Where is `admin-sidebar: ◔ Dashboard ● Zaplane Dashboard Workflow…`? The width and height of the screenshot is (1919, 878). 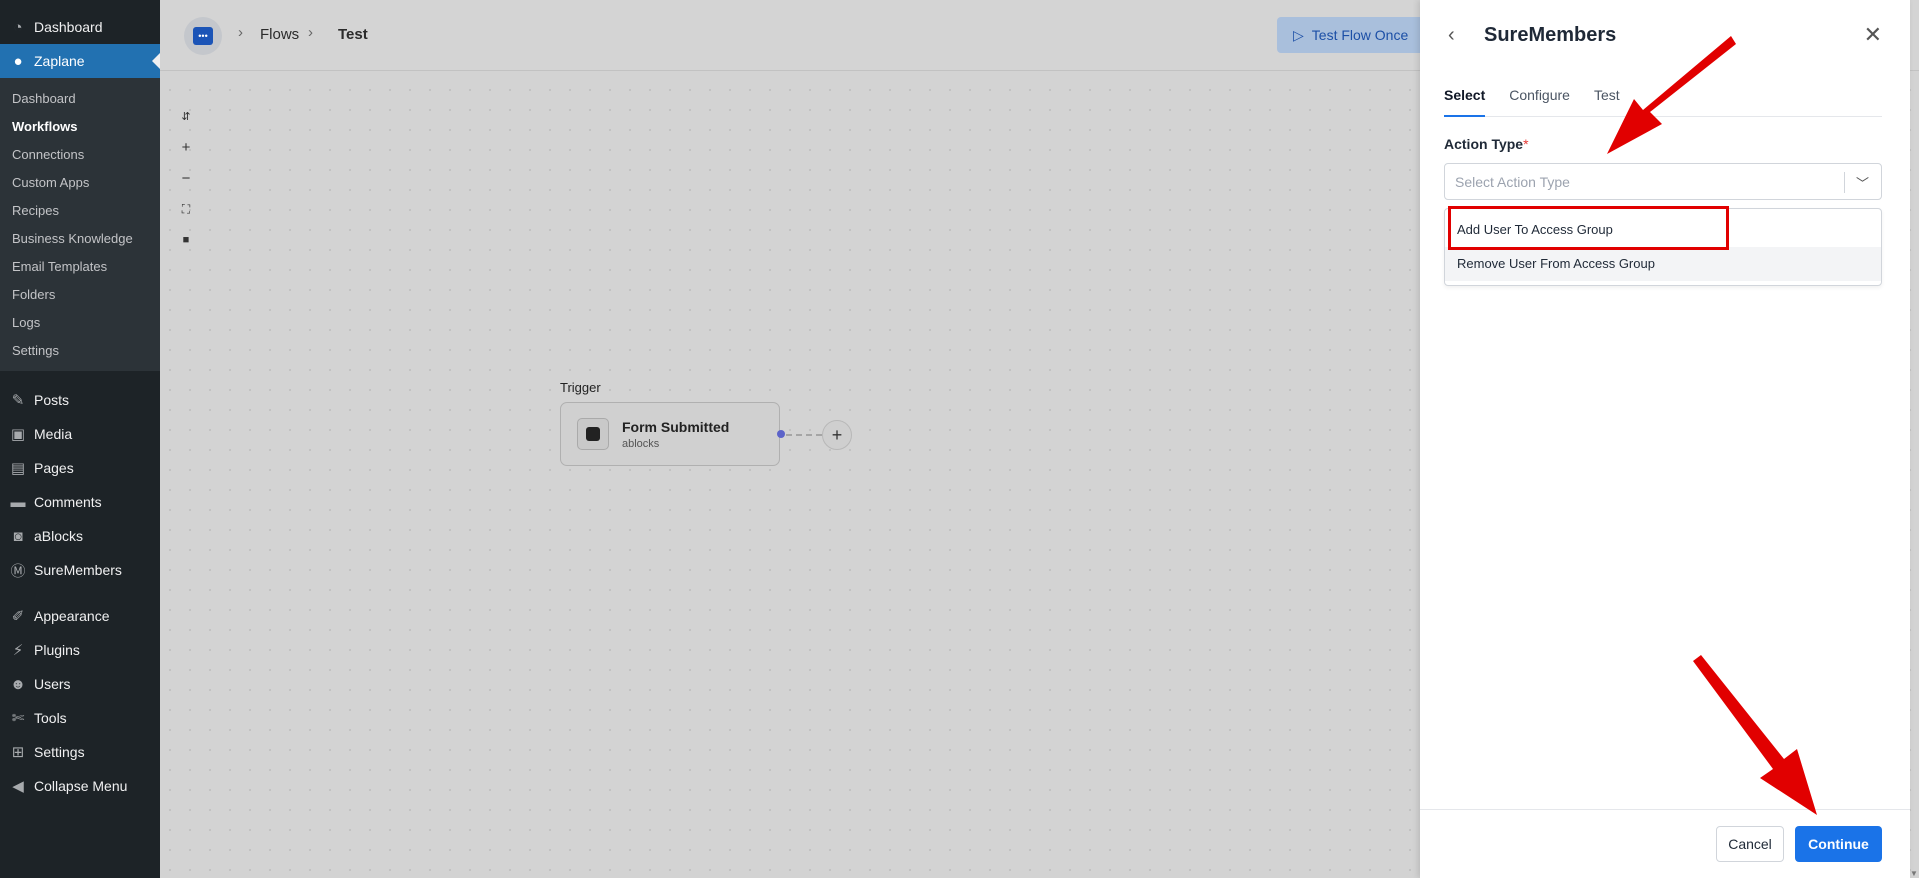
admin-sidebar: ◔ Dashboard ● Zaplane Dashboard Workflow… is located at coordinates (80, 439).